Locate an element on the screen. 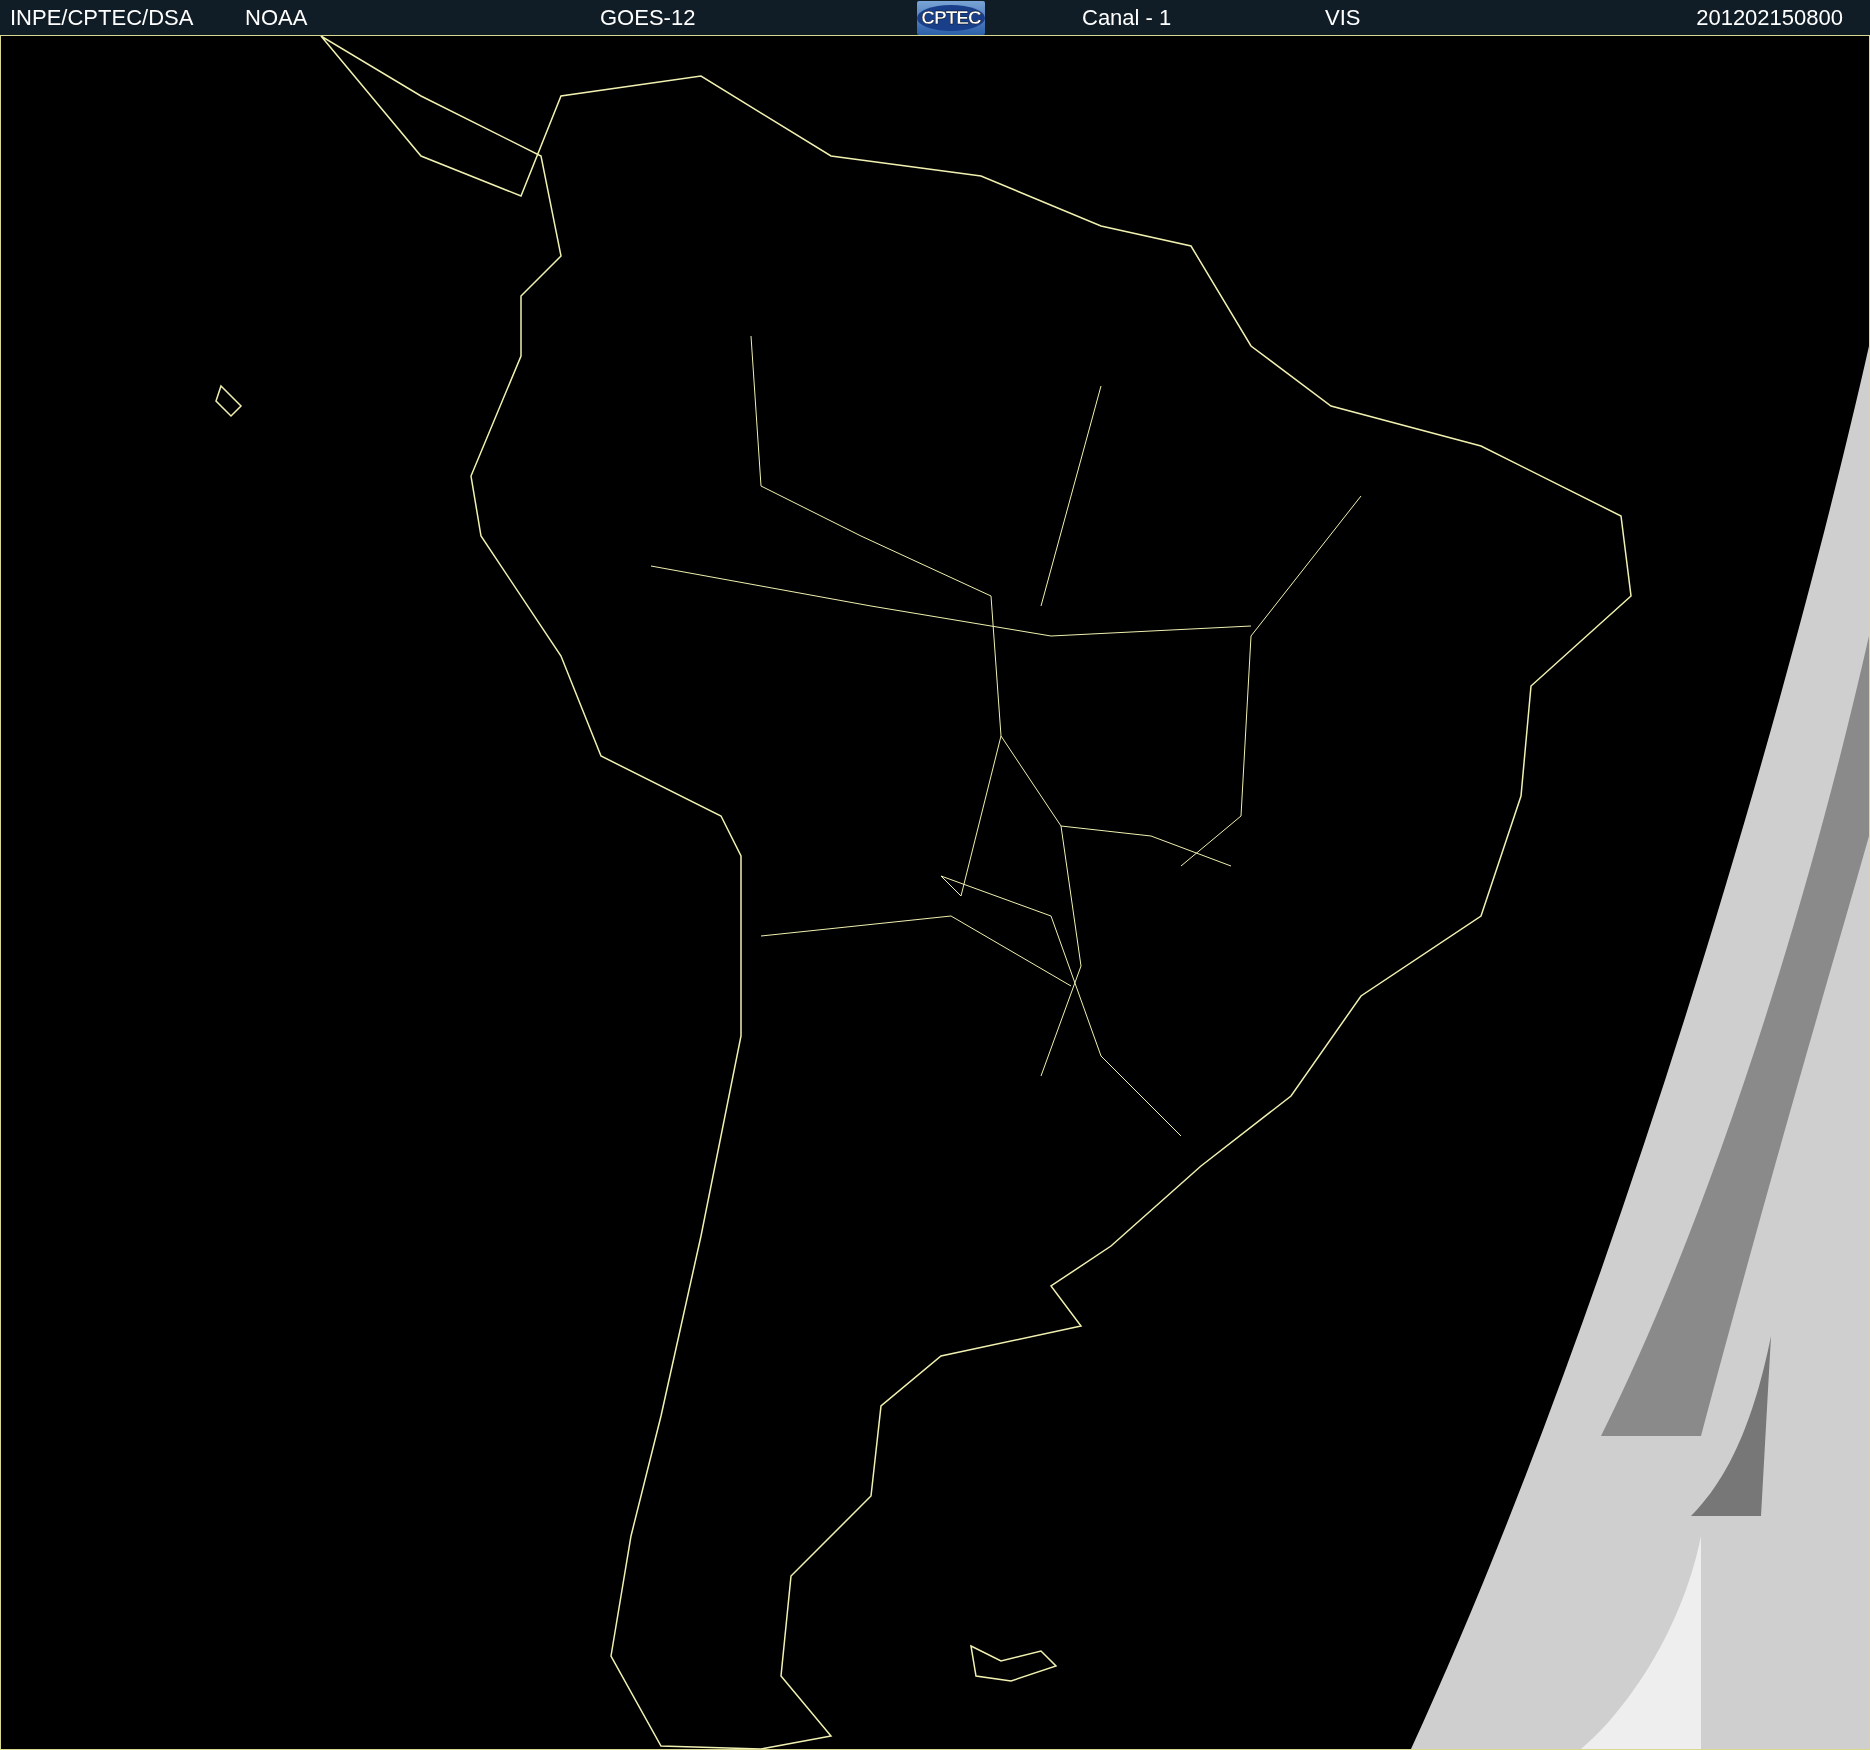  source-label: INPE/CPTEC/DSA is located at coordinates (102, 17).